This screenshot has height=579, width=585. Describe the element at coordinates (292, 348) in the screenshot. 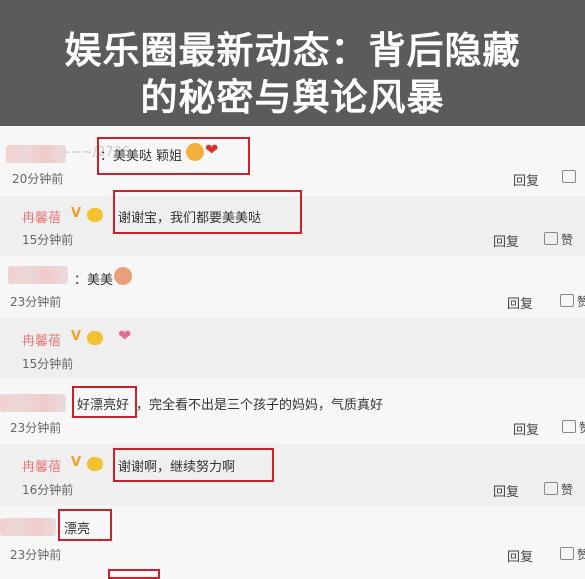

I see `reply-item: 冉馨蓓 V ❤ 15分钟前` at that location.